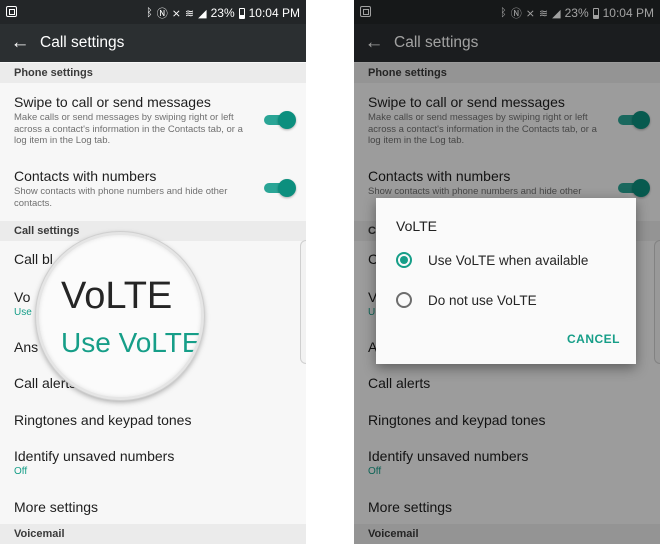  Describe the element at coordinates (162, 14) in the screenshot. I see `nfc-icon: Ⓝ` at that location.